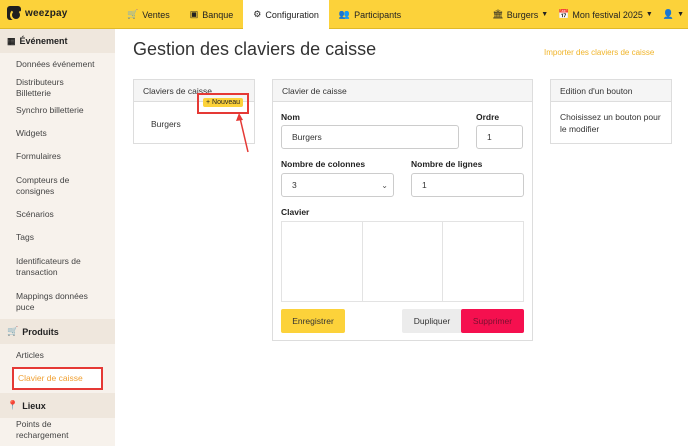 Image resolution: width=688 pixels, height=446 pixels. I want to click on nav-item-ventes: 🛒 Ventes, so click(148, 14).